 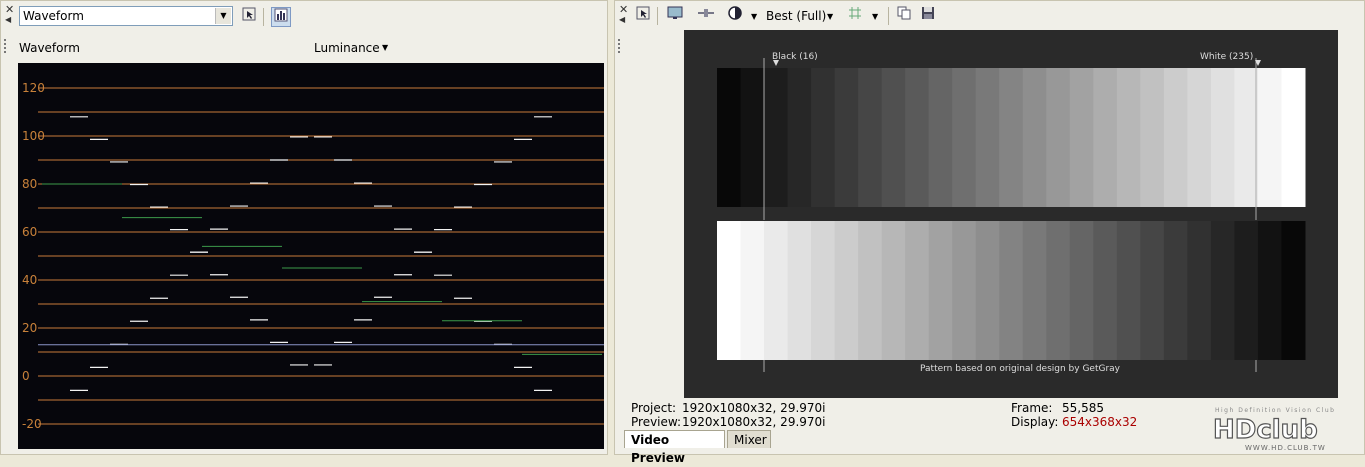 I want to click on preview-label: Preview:, so click(x=656, y=422).